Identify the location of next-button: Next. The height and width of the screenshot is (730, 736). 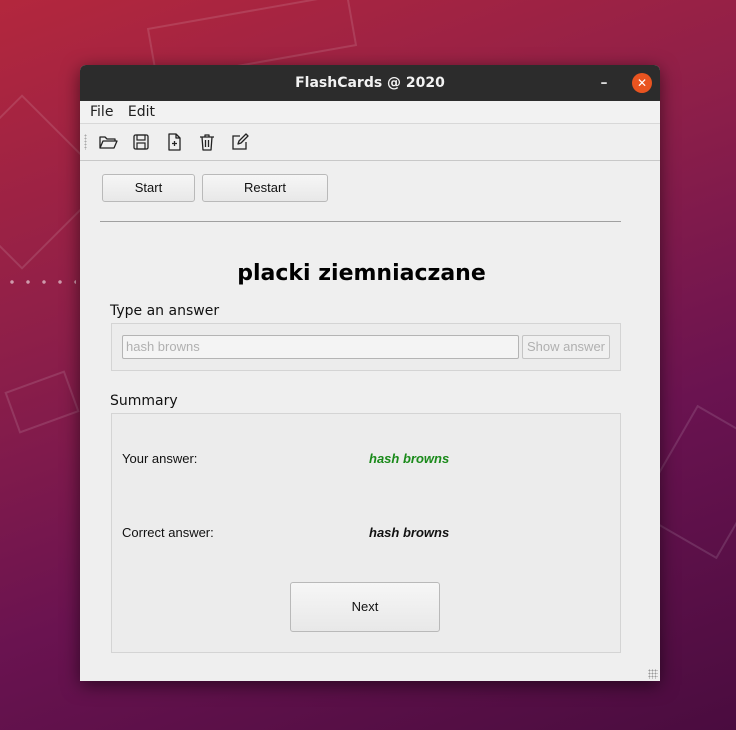
(365, 607).